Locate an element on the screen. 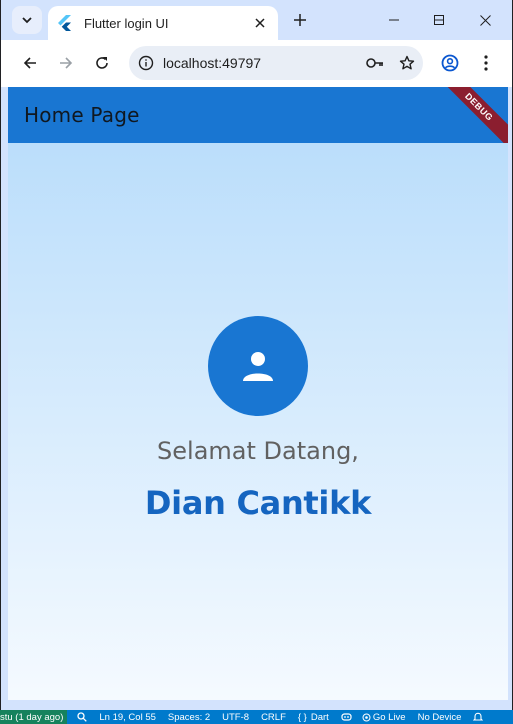 Image resolution: width=513 pixels, height=724 pixels. site-info-icon is located at coordinates (146, 63).